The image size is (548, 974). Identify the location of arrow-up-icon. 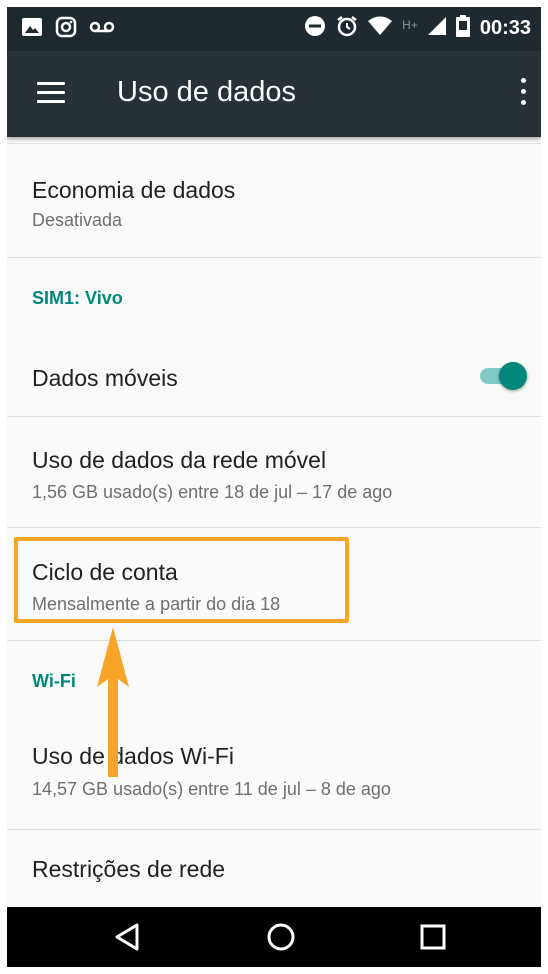
(113, 702).